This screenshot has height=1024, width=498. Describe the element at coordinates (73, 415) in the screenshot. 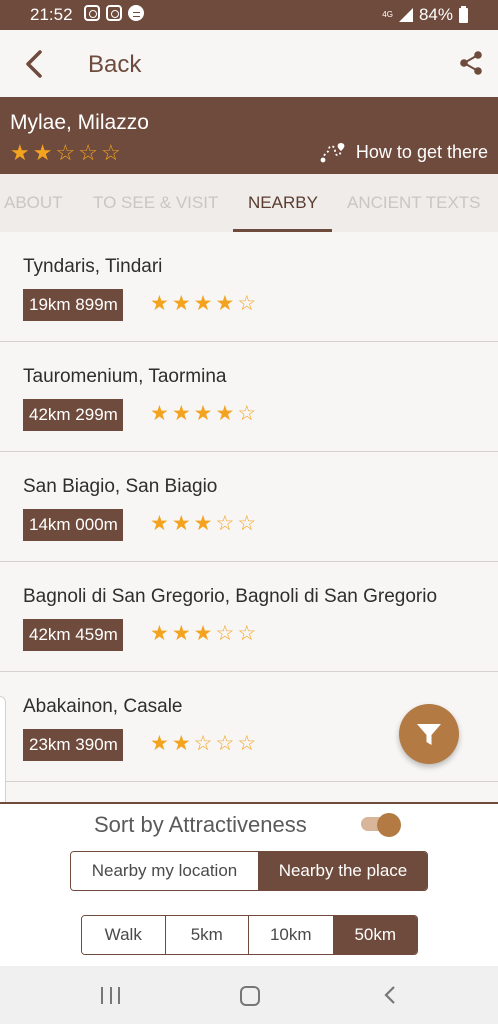

I see `distance-badge: 42km 299m` at that location.